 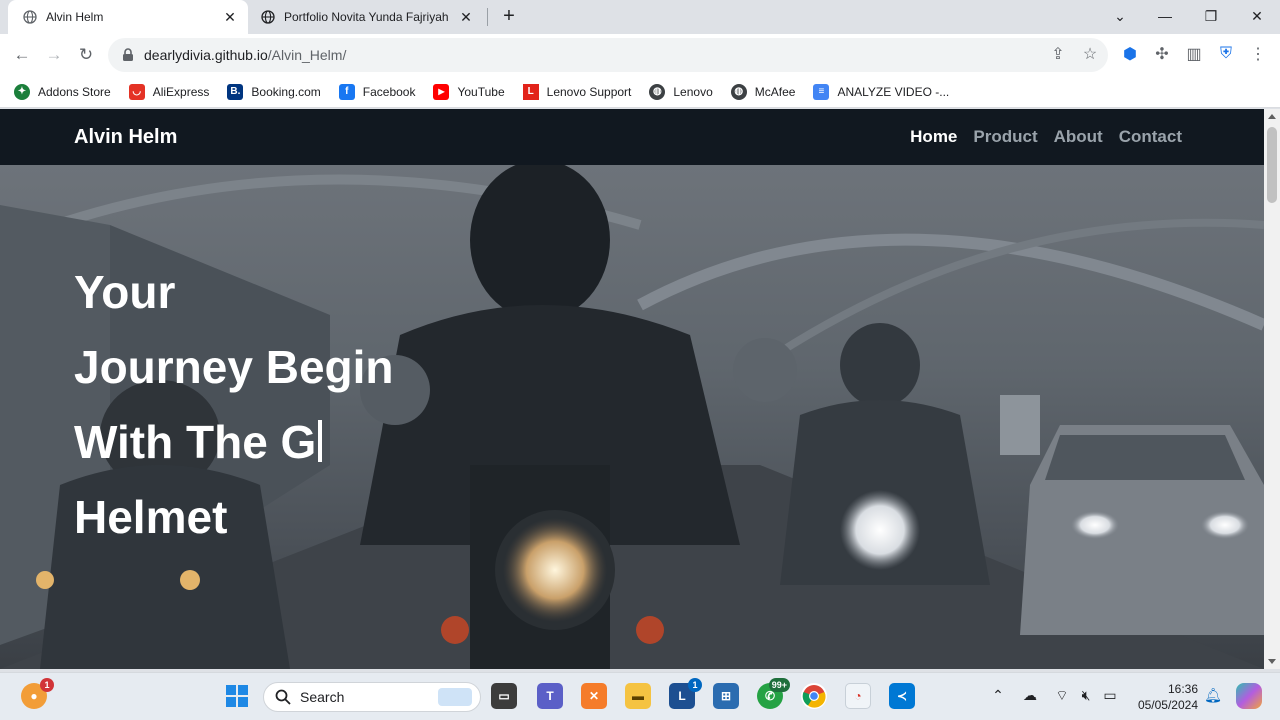 I want to click on clock-time: 16:36, so click(x=1182, y=689).